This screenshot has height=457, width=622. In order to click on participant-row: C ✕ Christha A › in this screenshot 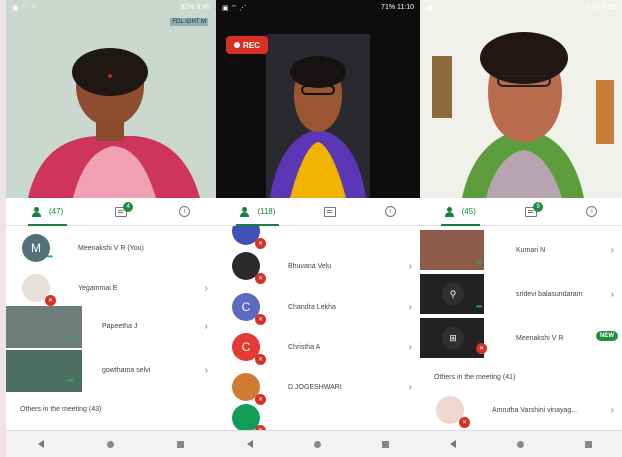, I will do `click(318, 347)`.